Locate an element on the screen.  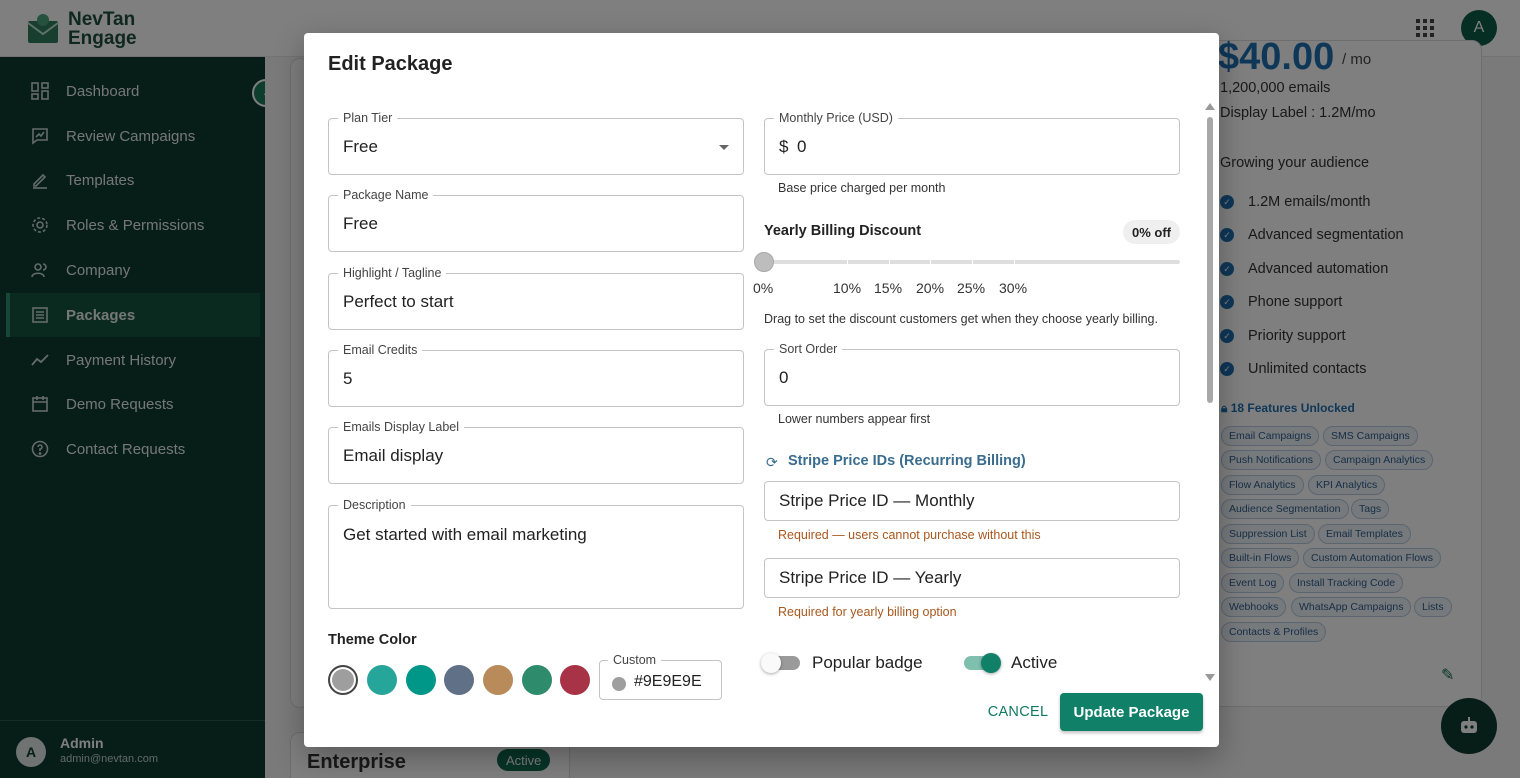
field-label: Description is located at coordinates (374, 505).